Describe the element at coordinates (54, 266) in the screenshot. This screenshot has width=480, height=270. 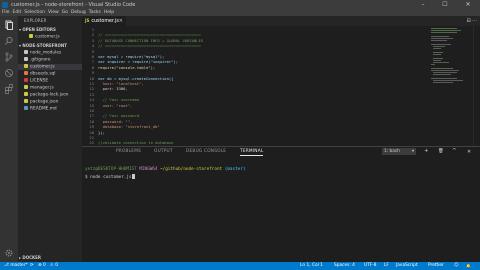
I see `warnings-count: ⚠ 0` at that location.